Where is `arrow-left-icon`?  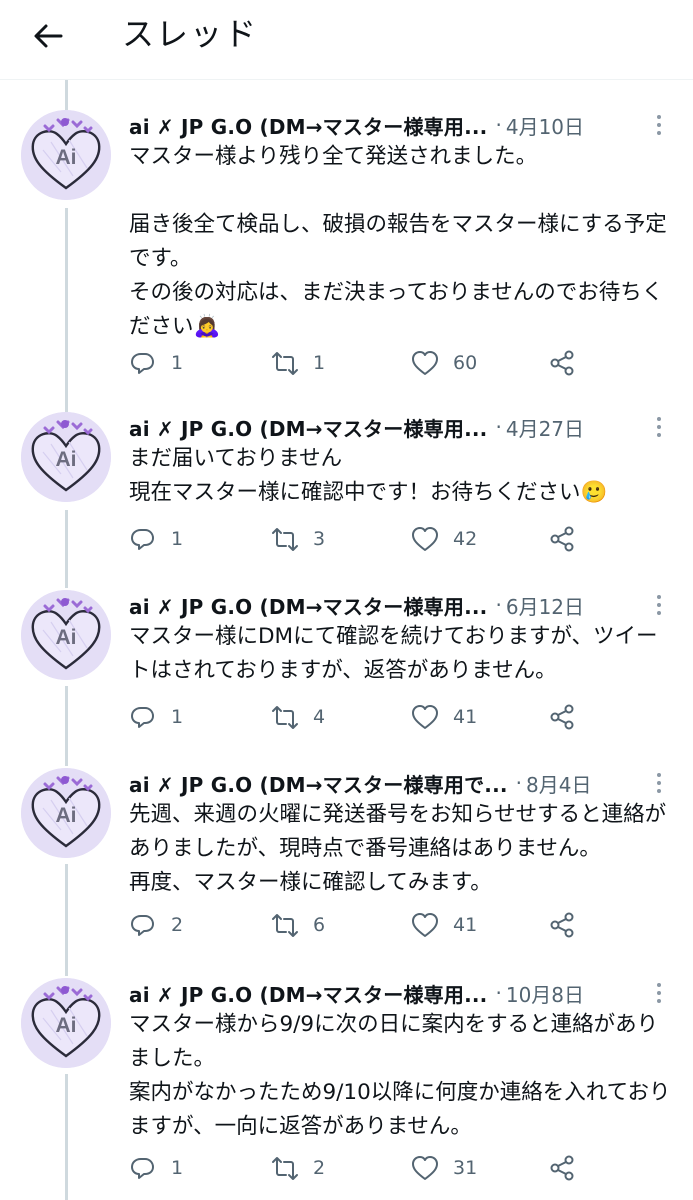
arrow-left-icon is located at coordinates (48, 36).